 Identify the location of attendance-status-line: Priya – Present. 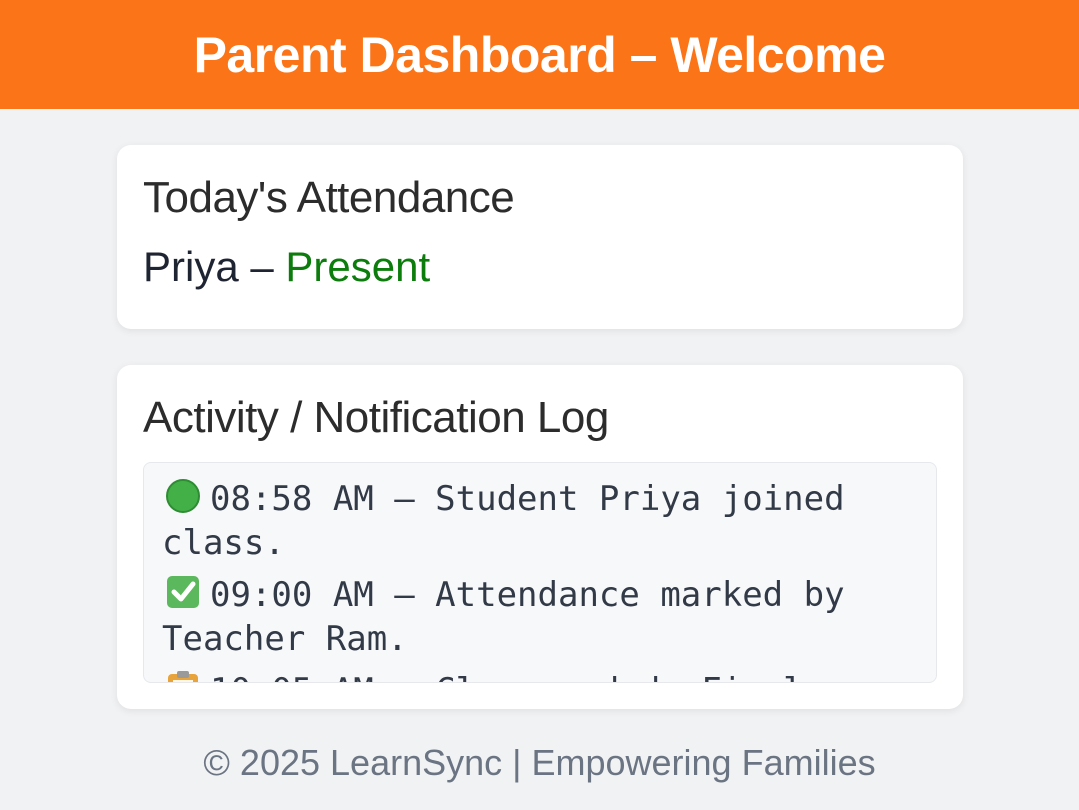
(286, 267).